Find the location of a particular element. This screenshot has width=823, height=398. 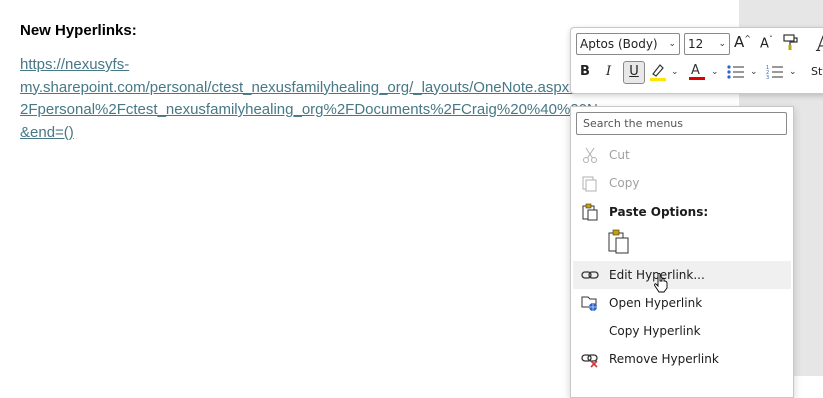

hyperlink-line: &end=() is located at coordinates (330, 133).